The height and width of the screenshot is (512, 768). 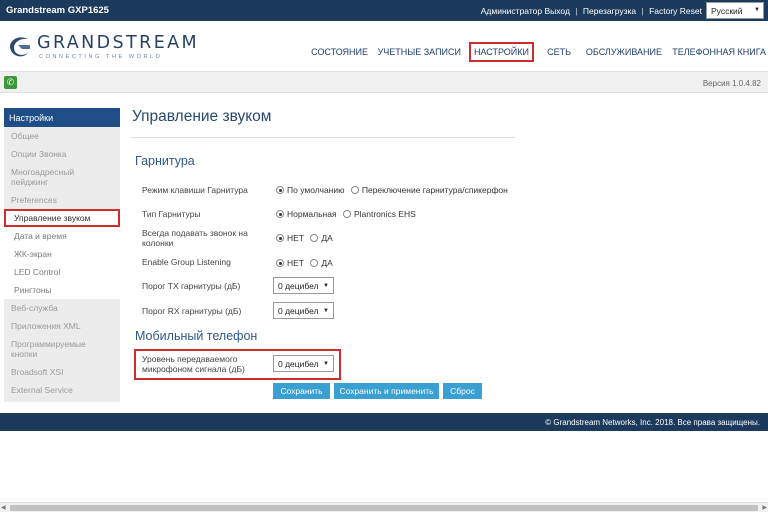 What do you see at coordinates (62, 349) in the screenshot?
I see `sidebar-item-programmable-keys: Программируемые кнопки` at bounding box center [62, 349].